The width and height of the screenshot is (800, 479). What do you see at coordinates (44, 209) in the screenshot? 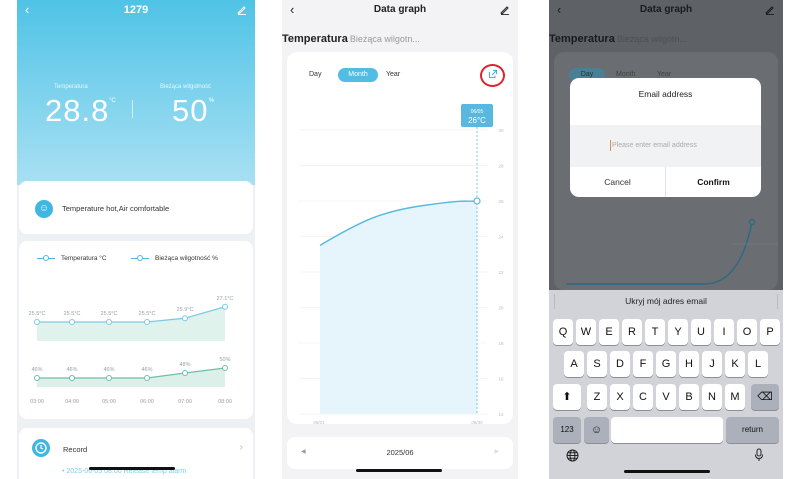
I see `face-icon: ☺` at bounding box center [44, 209].